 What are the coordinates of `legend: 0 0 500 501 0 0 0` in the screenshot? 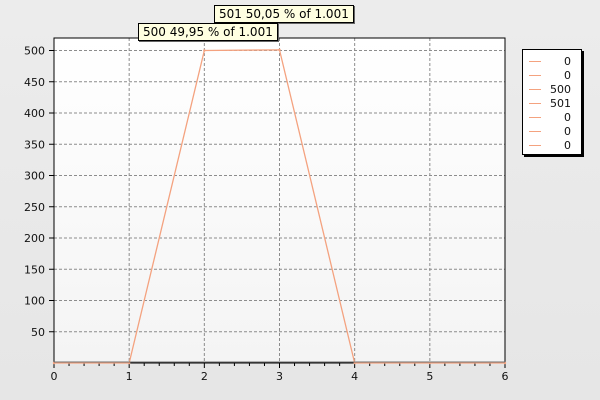 It's located at (552, 102).